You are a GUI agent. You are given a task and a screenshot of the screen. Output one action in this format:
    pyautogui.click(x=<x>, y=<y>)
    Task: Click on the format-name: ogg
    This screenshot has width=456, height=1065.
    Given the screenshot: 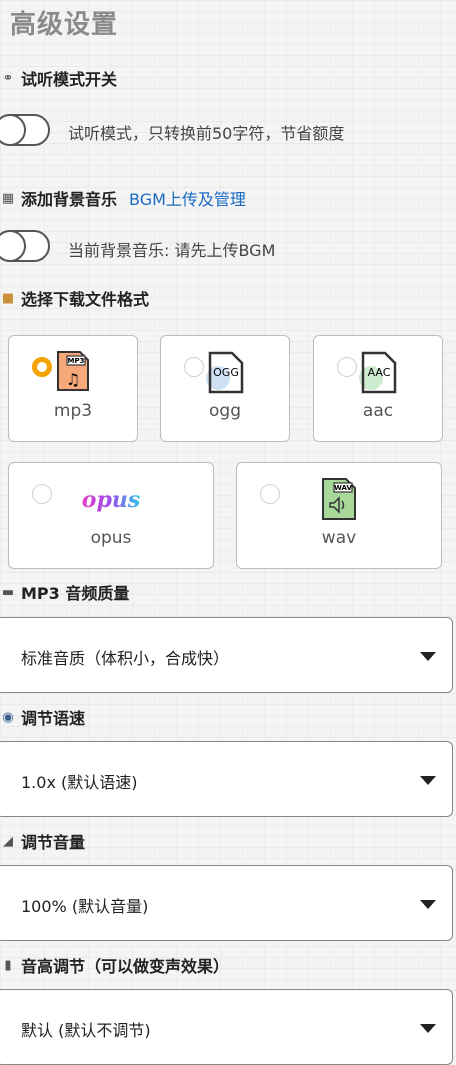 What is the action you would take?
    pyautogui.click(x=225, y=411)
    